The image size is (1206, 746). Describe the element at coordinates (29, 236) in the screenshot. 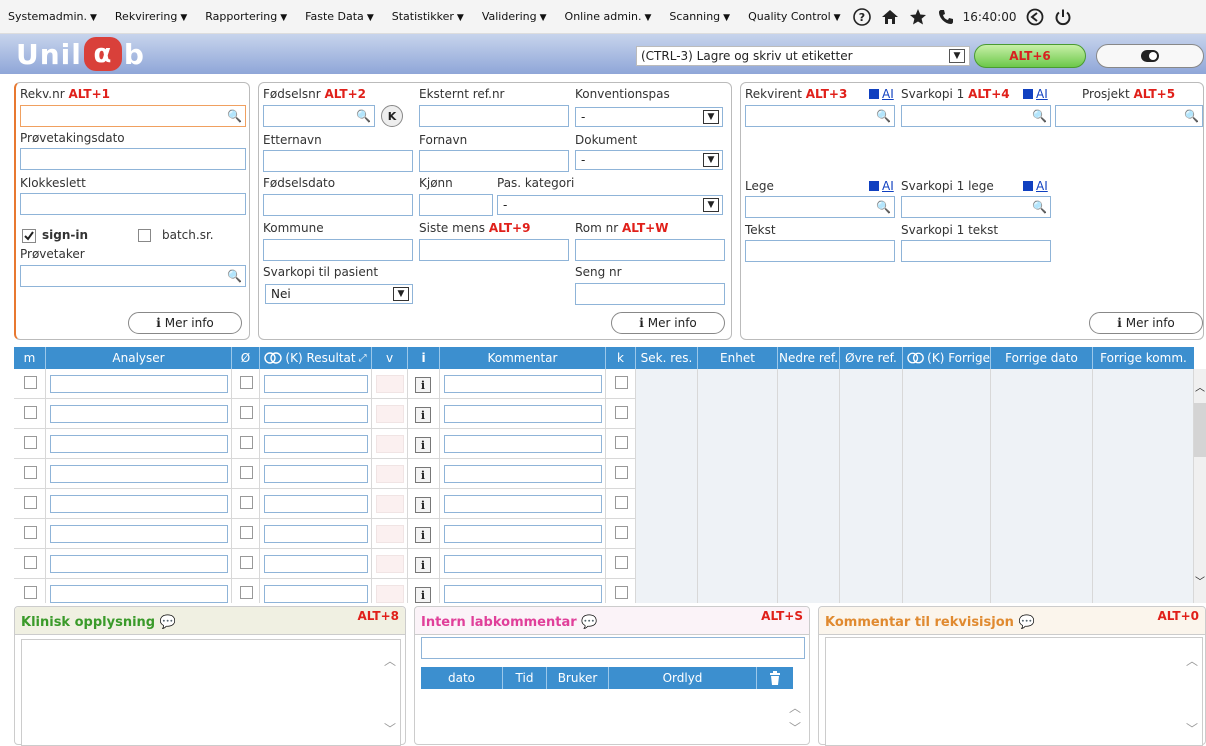

I see `signin-checkbox` at that location.